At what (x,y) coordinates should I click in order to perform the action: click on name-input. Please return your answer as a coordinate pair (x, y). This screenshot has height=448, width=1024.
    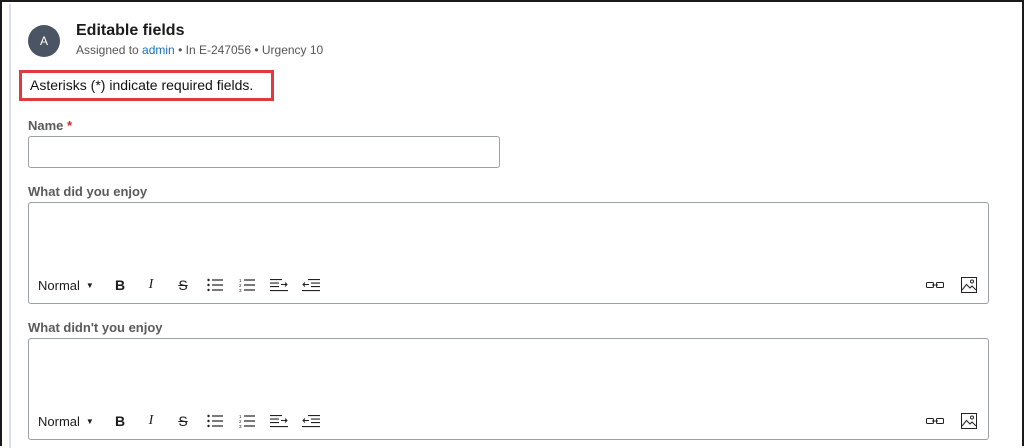
    Looking at the image, I should click on (264, 152).